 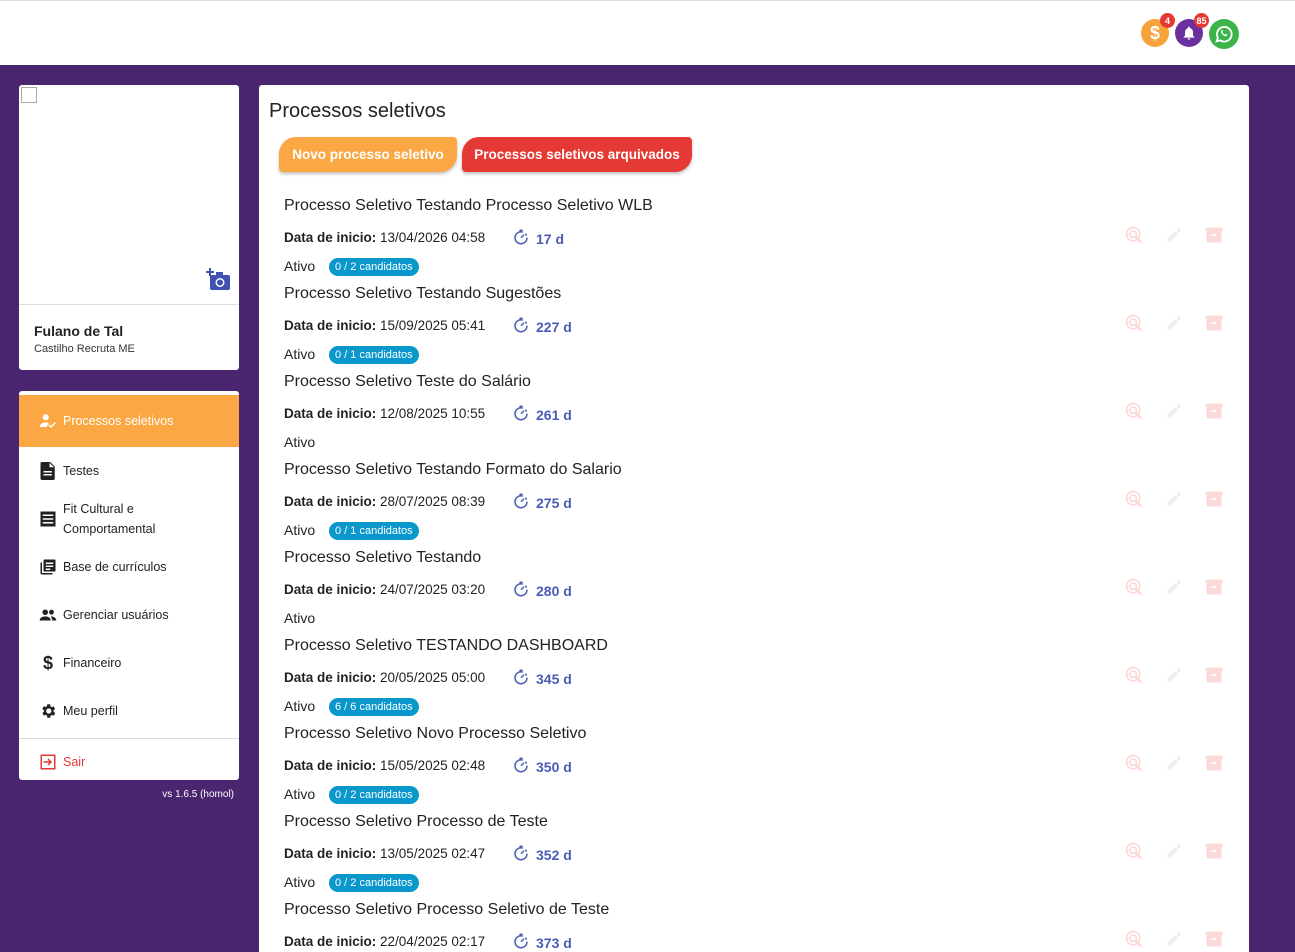 What do you see at coordinates (357, 111) in the screenshot?
I see `page-title: Processos seletivos` at bounding box center [357, 111].